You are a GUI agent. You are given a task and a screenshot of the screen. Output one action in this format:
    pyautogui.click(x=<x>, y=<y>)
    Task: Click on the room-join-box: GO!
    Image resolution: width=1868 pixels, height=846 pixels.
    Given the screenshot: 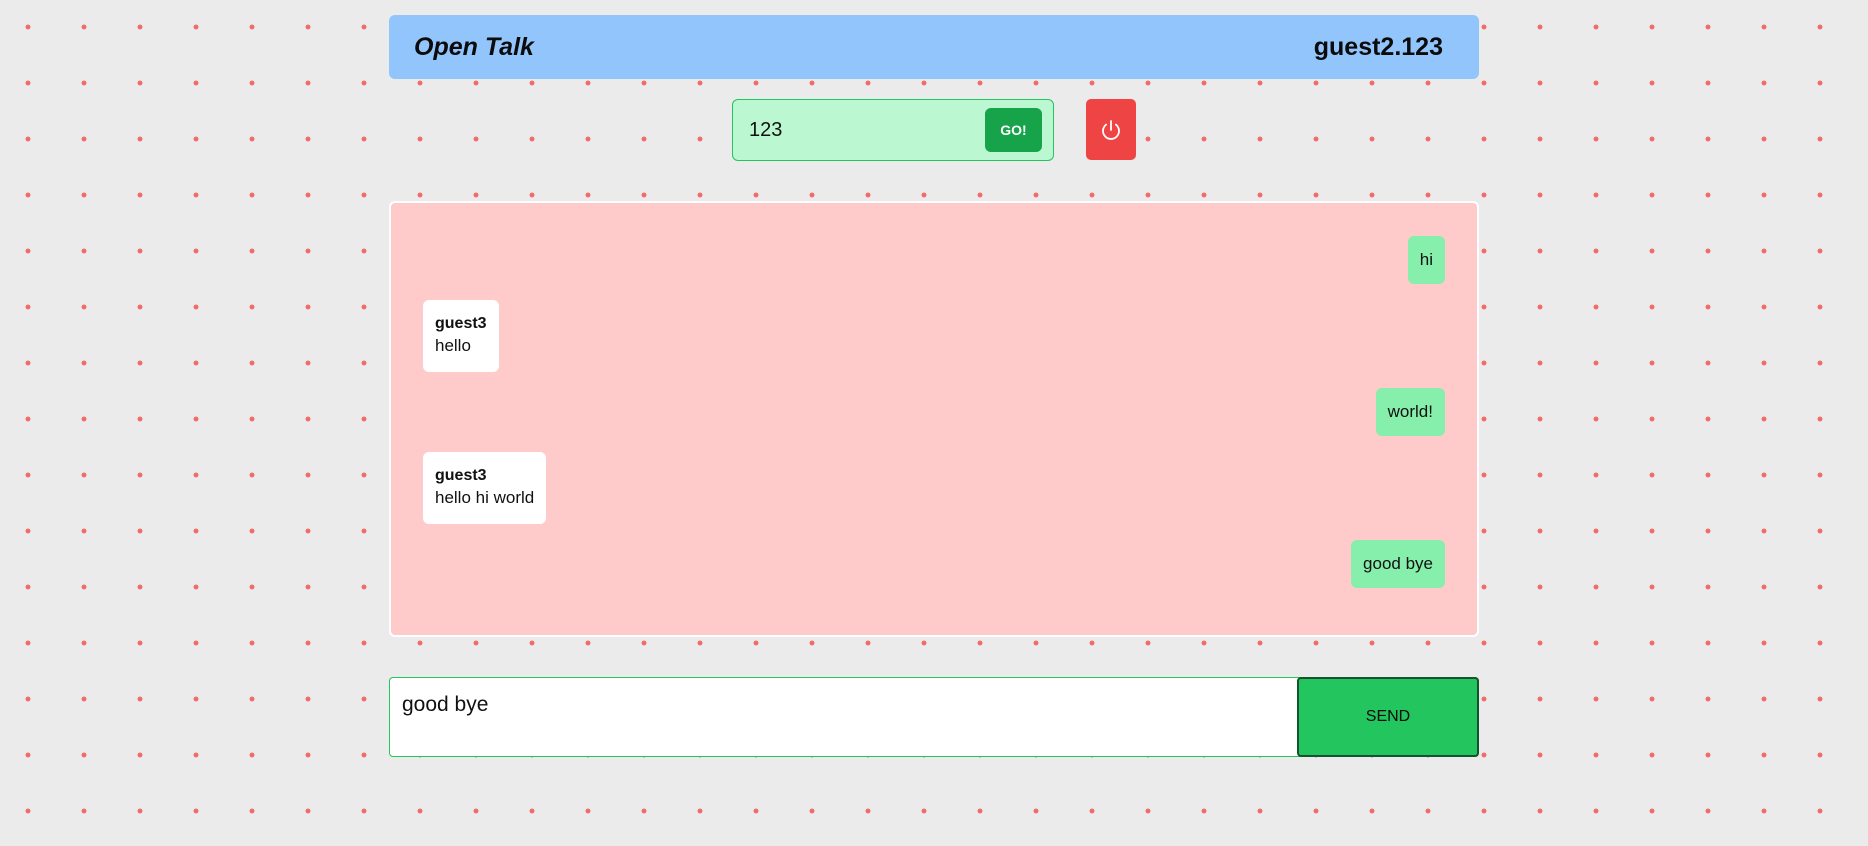 What is the action you would take?
    pyautogui.click(x=893, y=130)
    